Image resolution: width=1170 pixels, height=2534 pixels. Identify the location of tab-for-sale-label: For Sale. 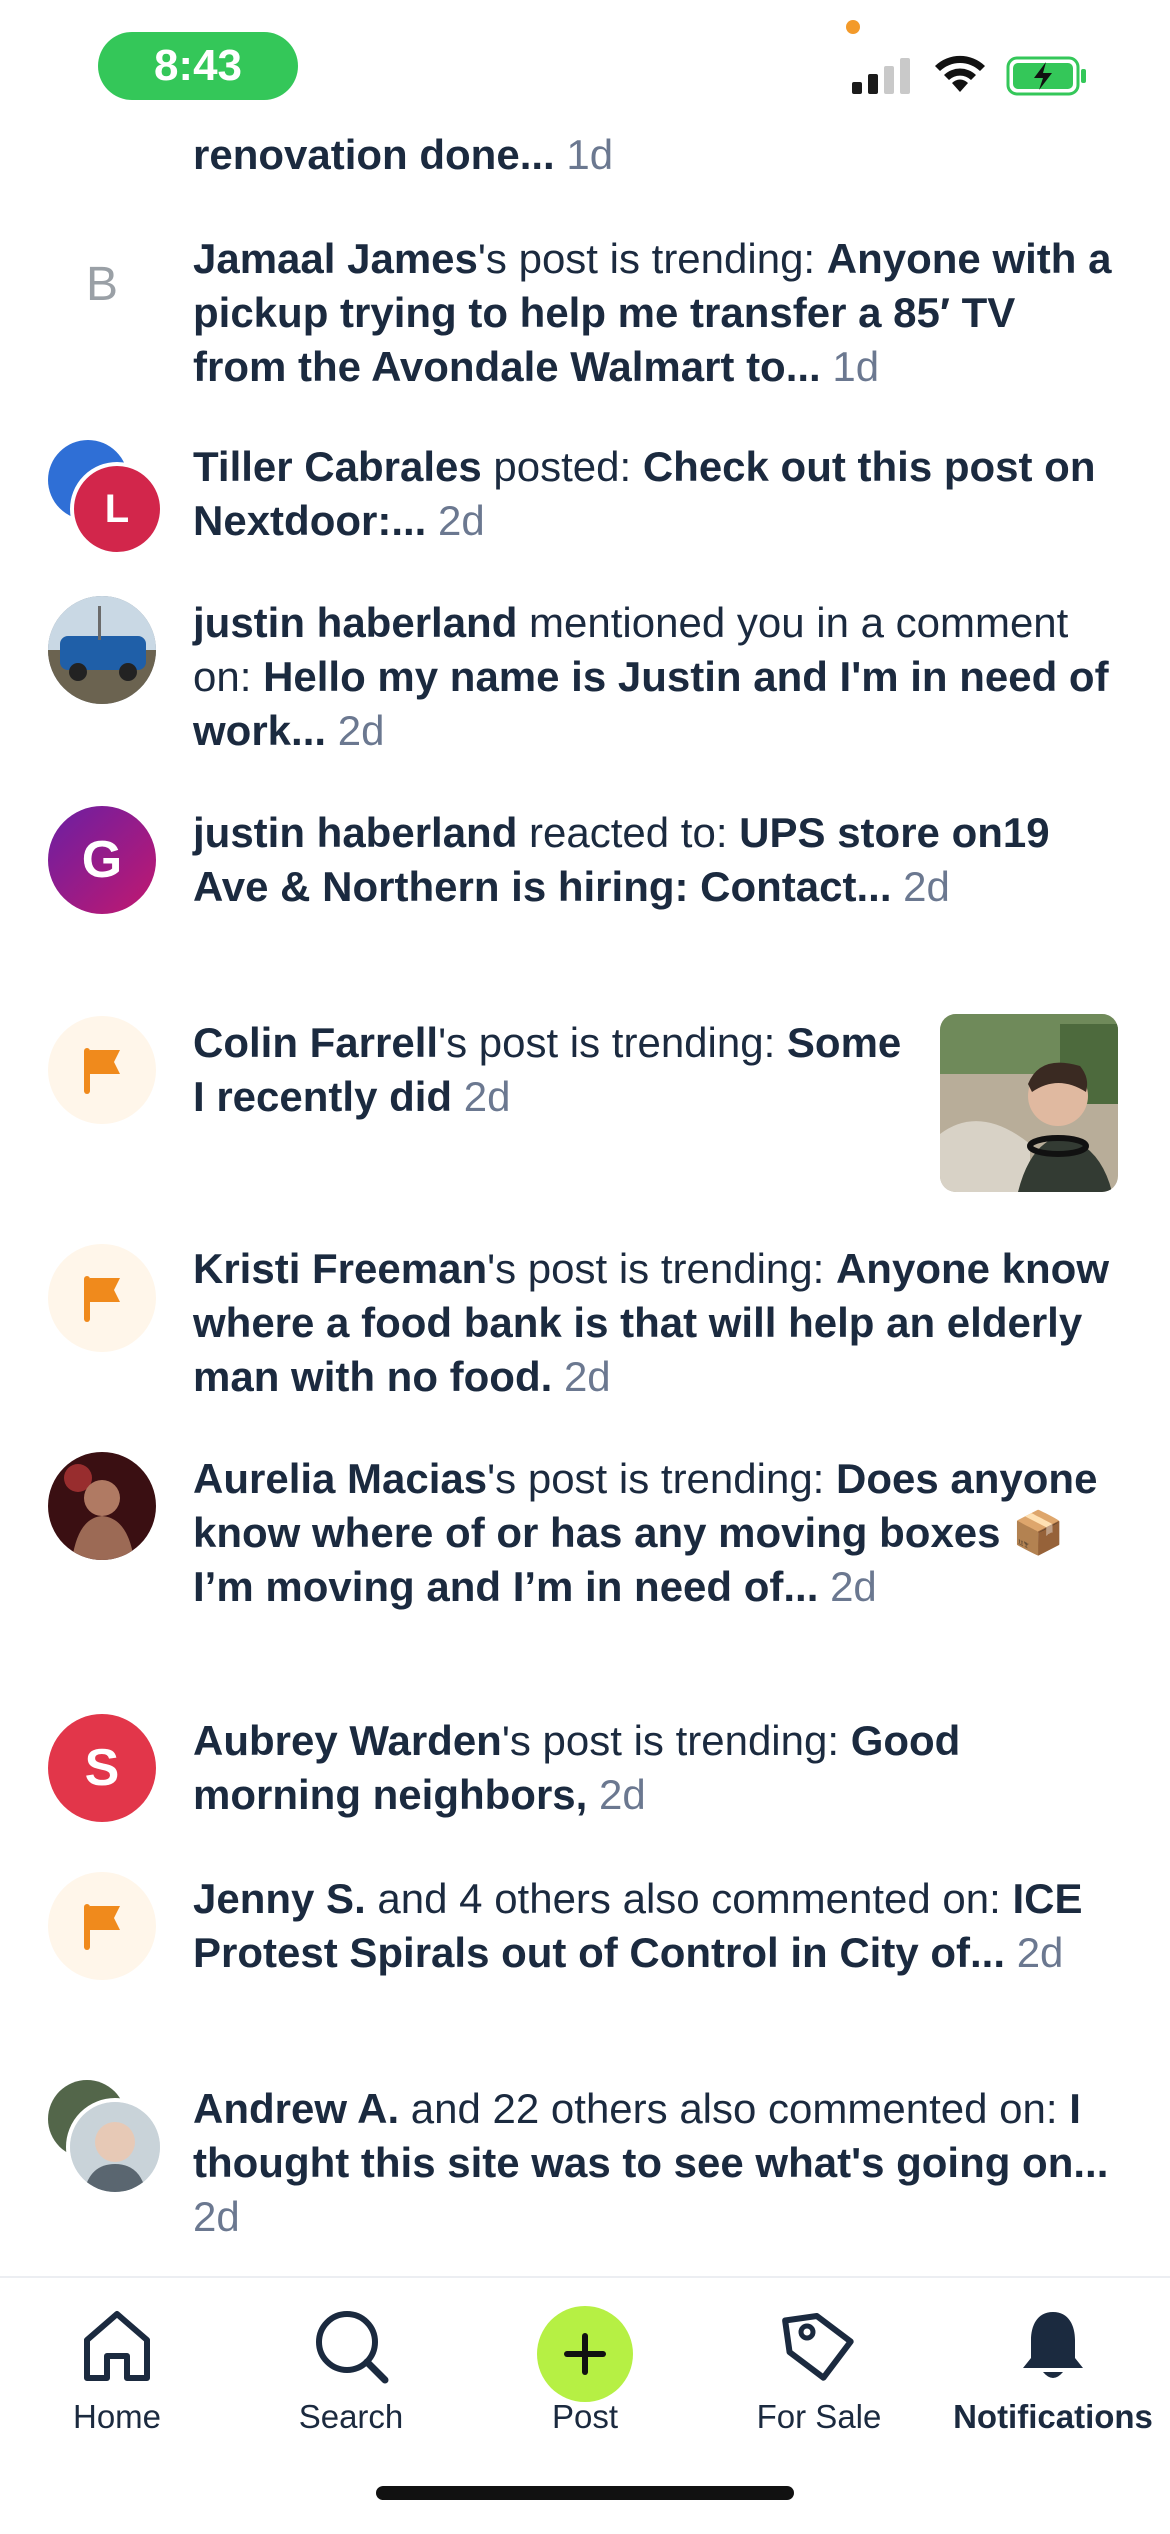
(819, 2416).